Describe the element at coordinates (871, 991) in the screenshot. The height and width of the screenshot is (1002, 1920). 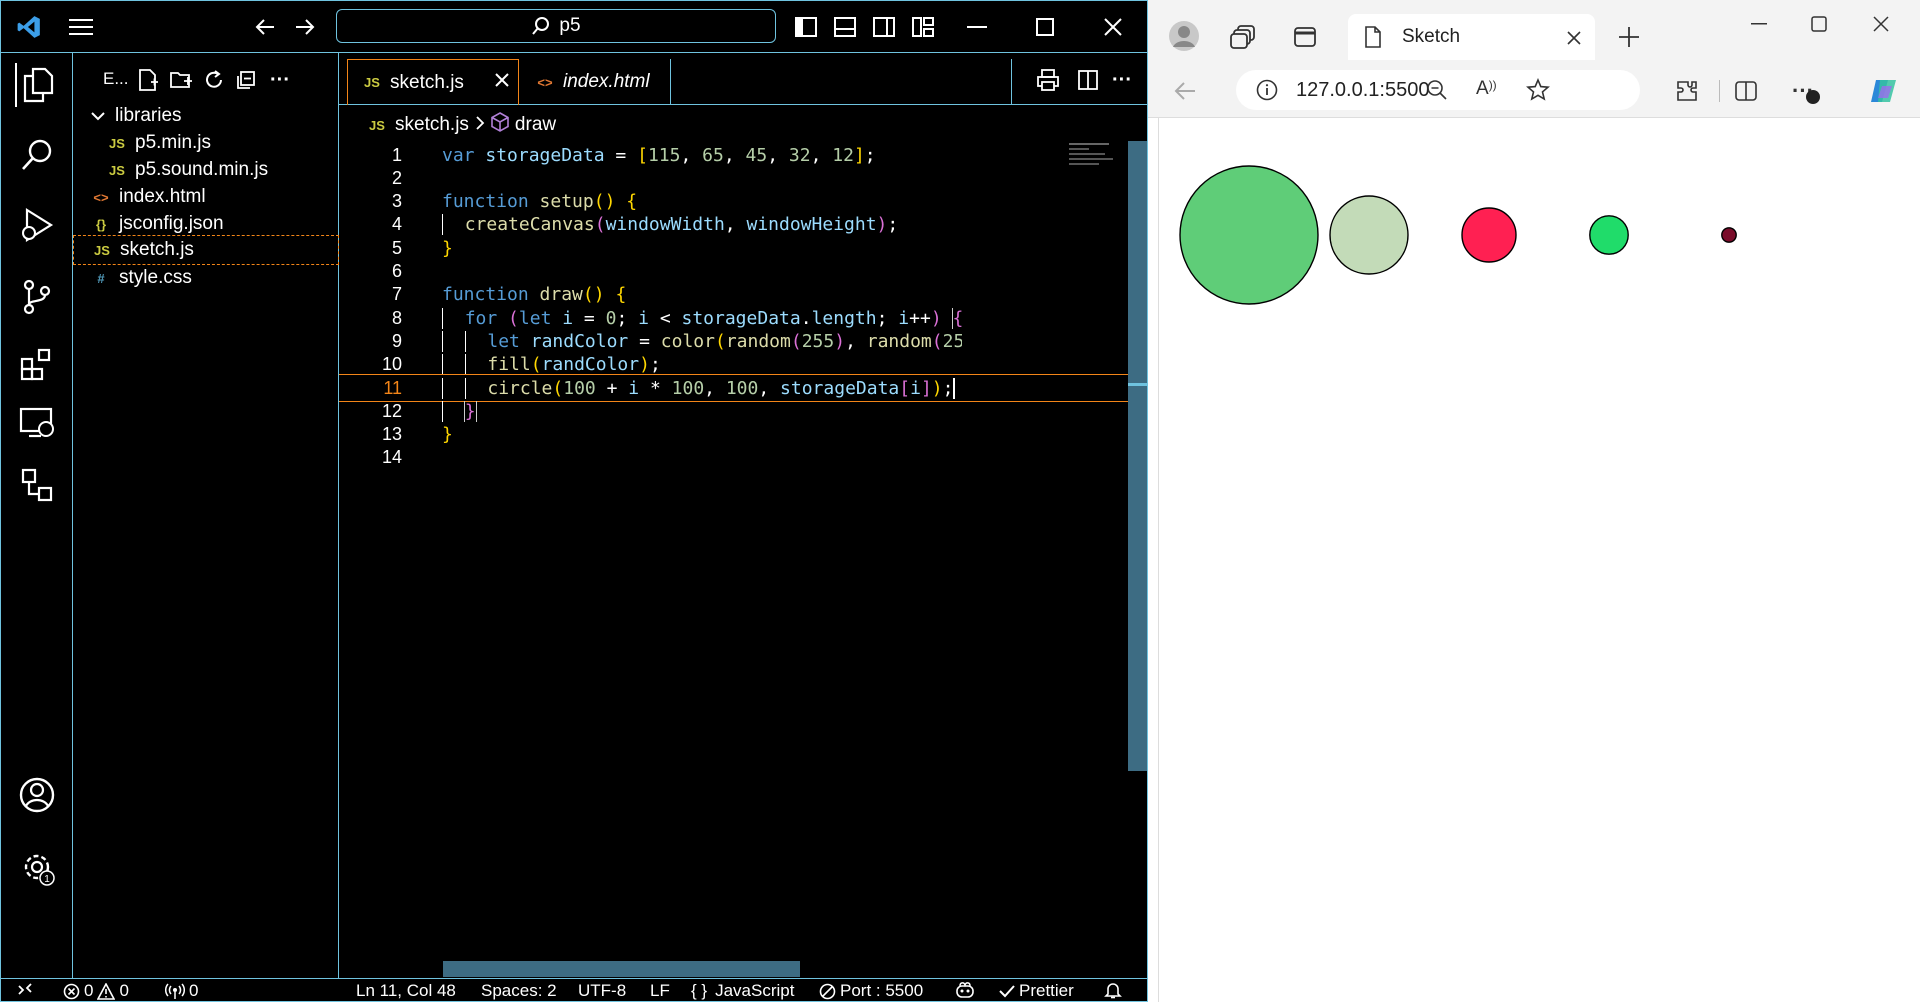
I see `live-server-port: Port : 5500` at that location.